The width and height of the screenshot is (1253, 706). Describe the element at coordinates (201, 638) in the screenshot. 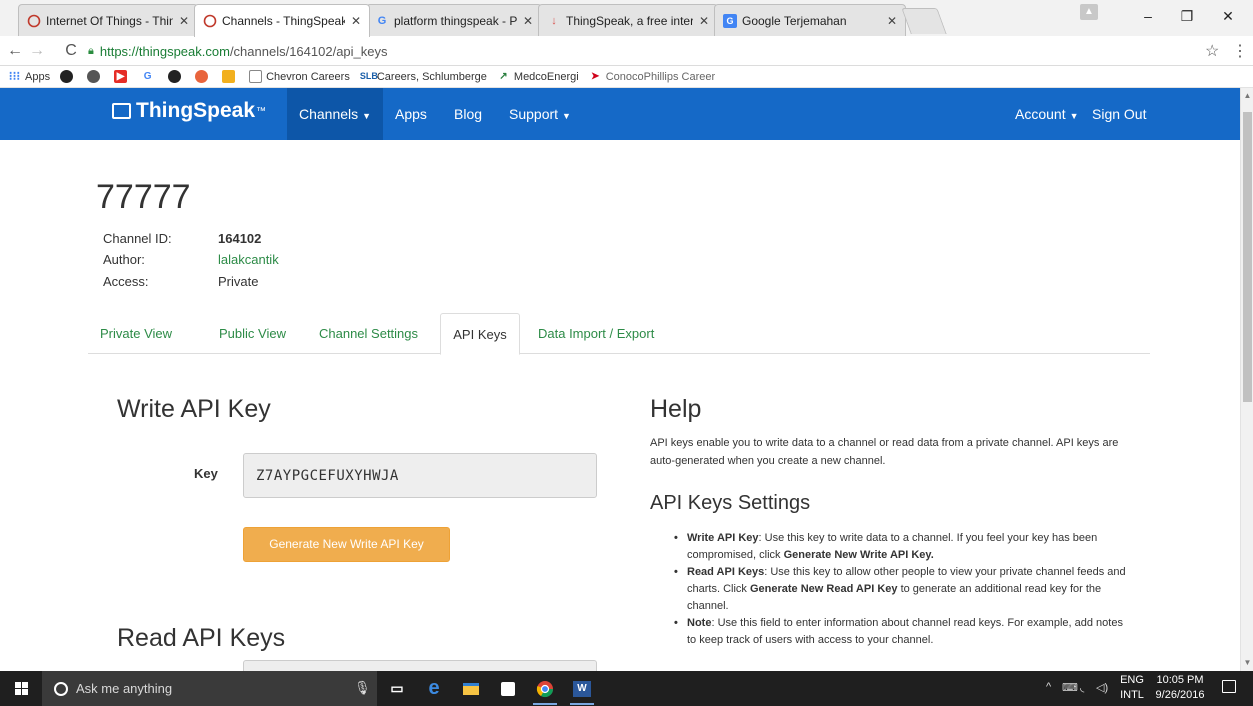

I see `read-api-keys-heading: Read API Keys` at that location.